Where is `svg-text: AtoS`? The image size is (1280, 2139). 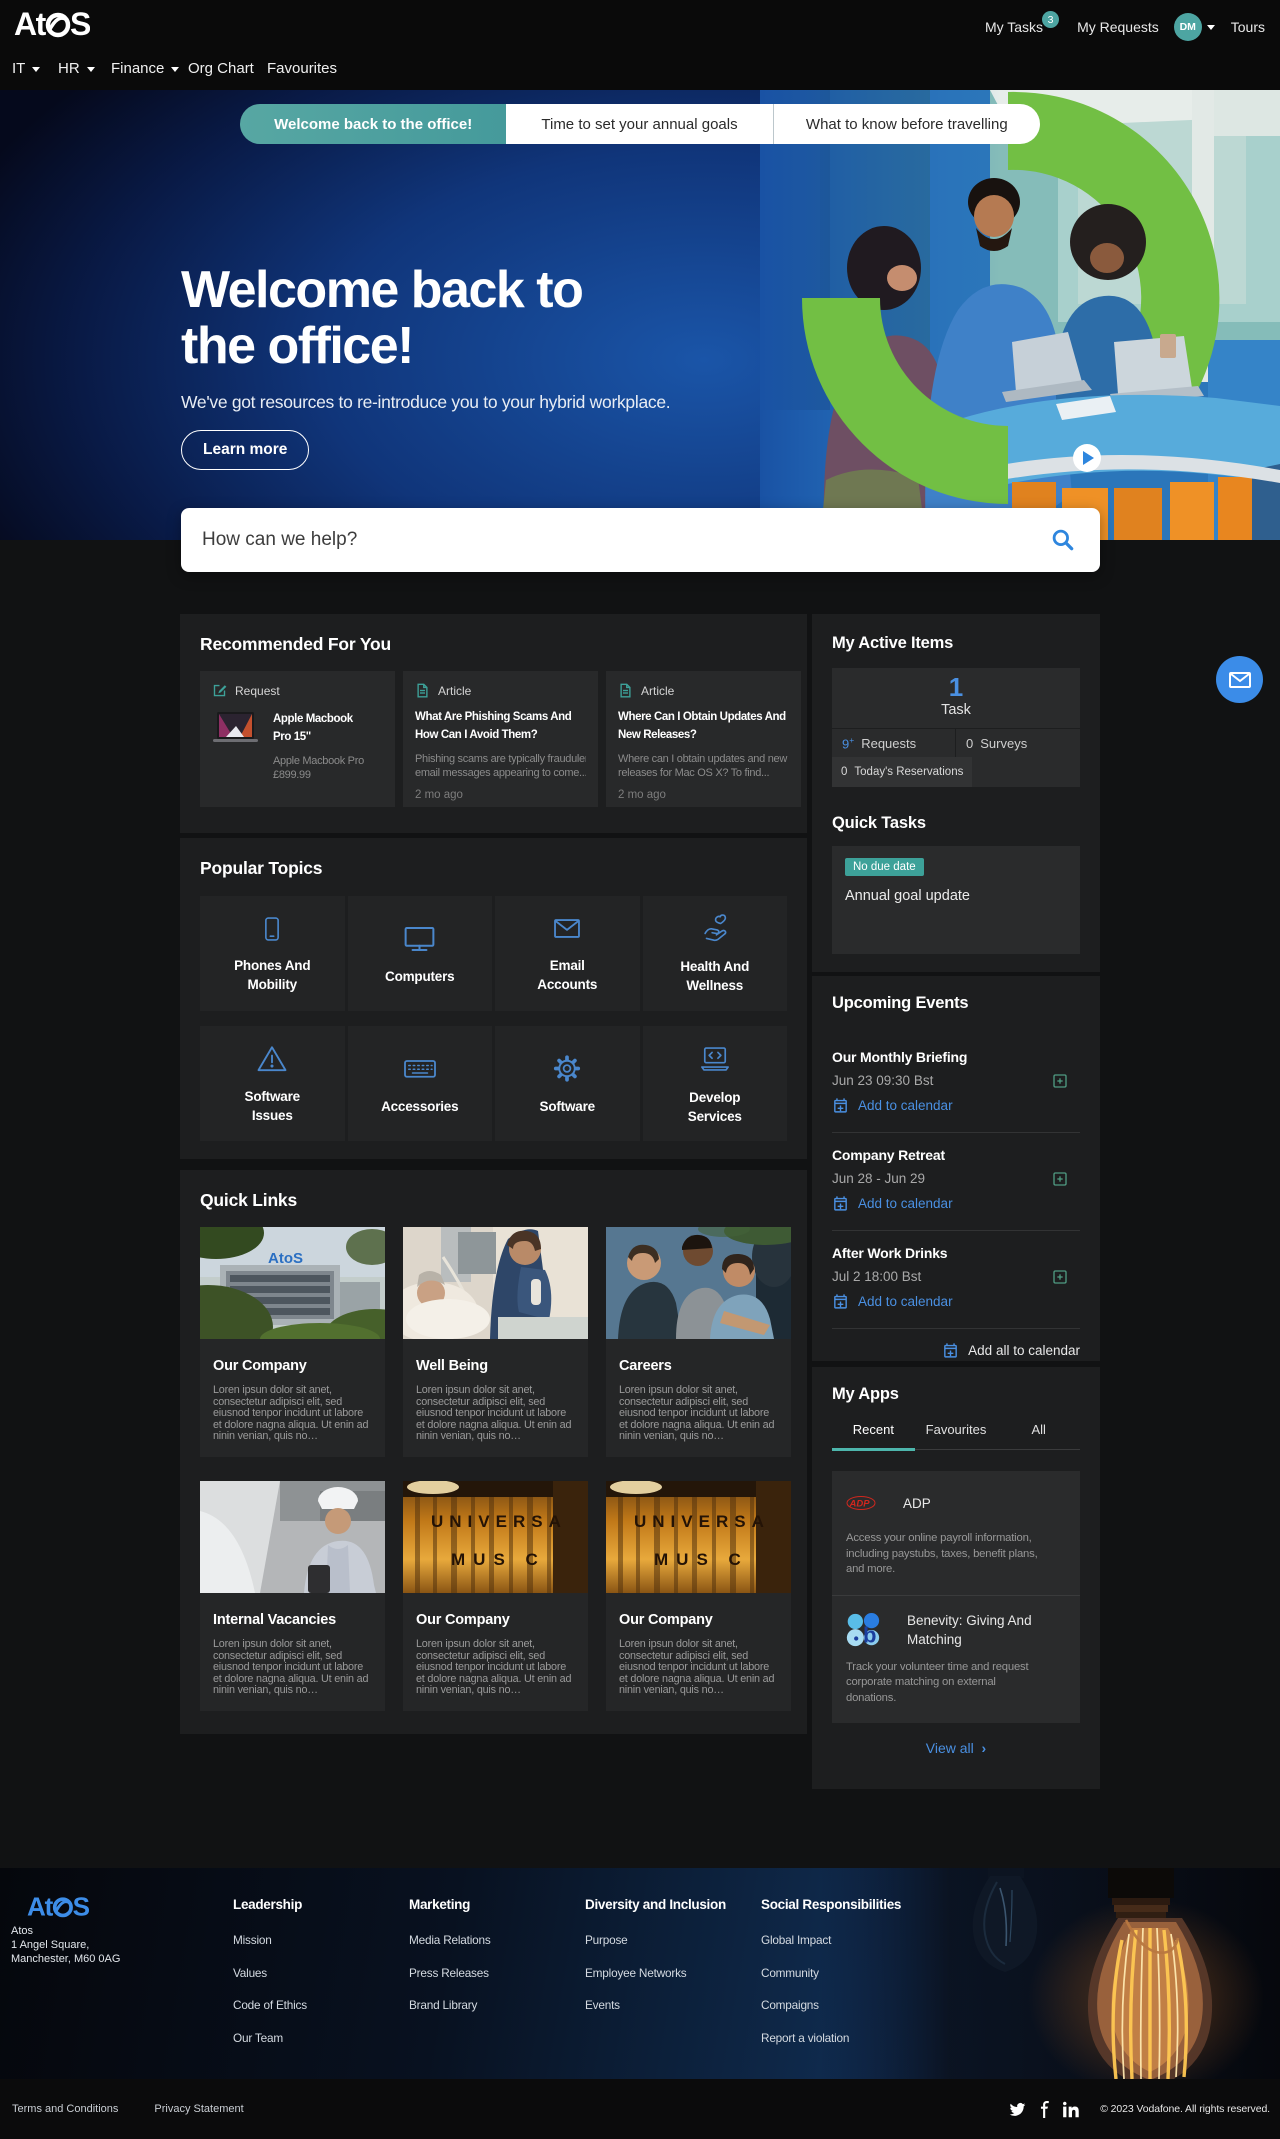 svg-text: AtoS is located at coordinates (285, 1258).